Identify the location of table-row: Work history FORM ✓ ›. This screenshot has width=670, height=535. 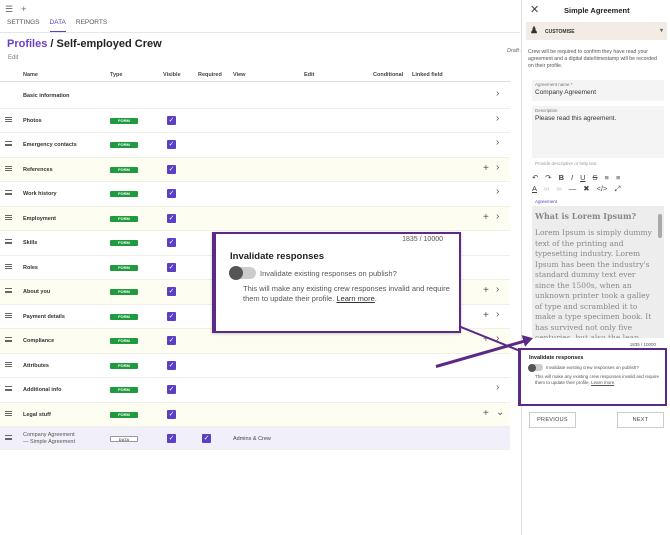
(255, 194).